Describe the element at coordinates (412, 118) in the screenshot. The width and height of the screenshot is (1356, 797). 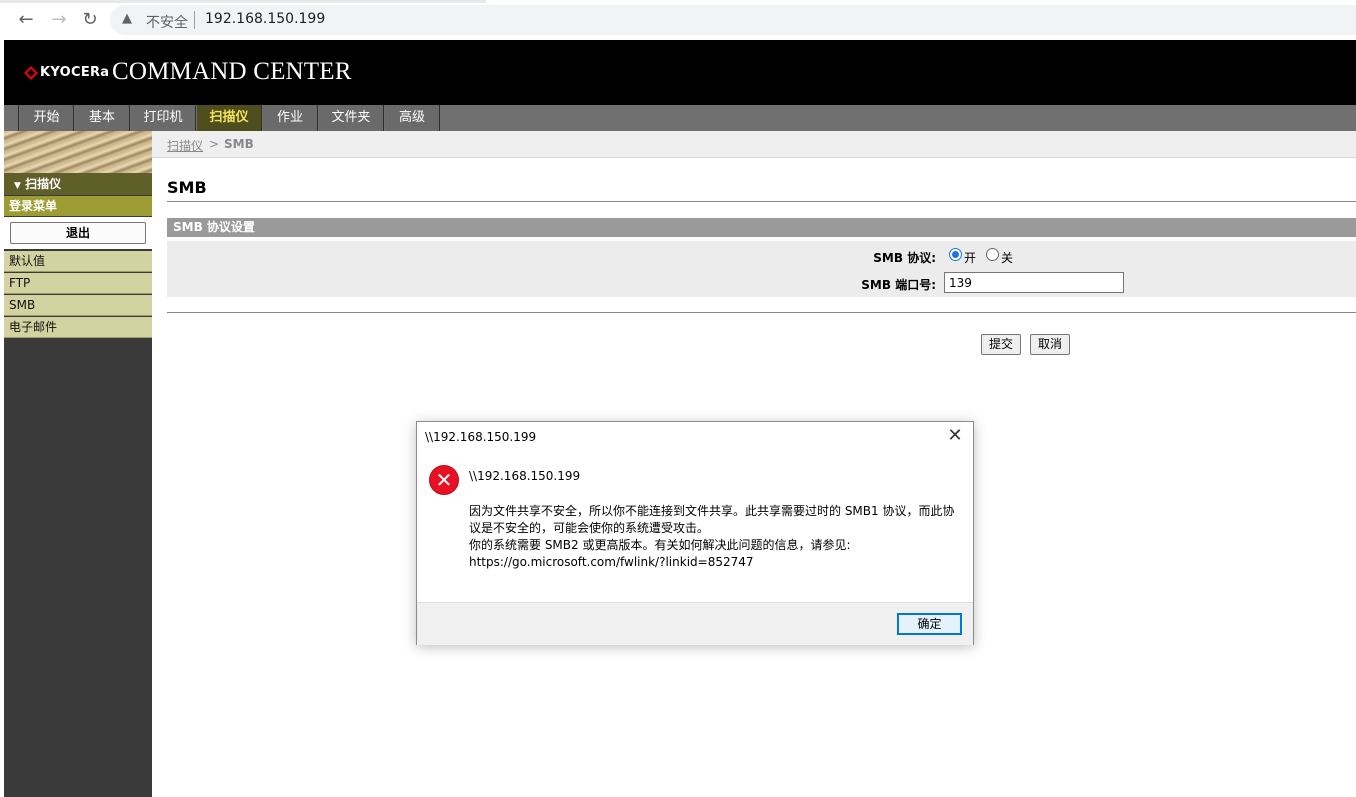
I see `tab-advanced: 高级` at that location.